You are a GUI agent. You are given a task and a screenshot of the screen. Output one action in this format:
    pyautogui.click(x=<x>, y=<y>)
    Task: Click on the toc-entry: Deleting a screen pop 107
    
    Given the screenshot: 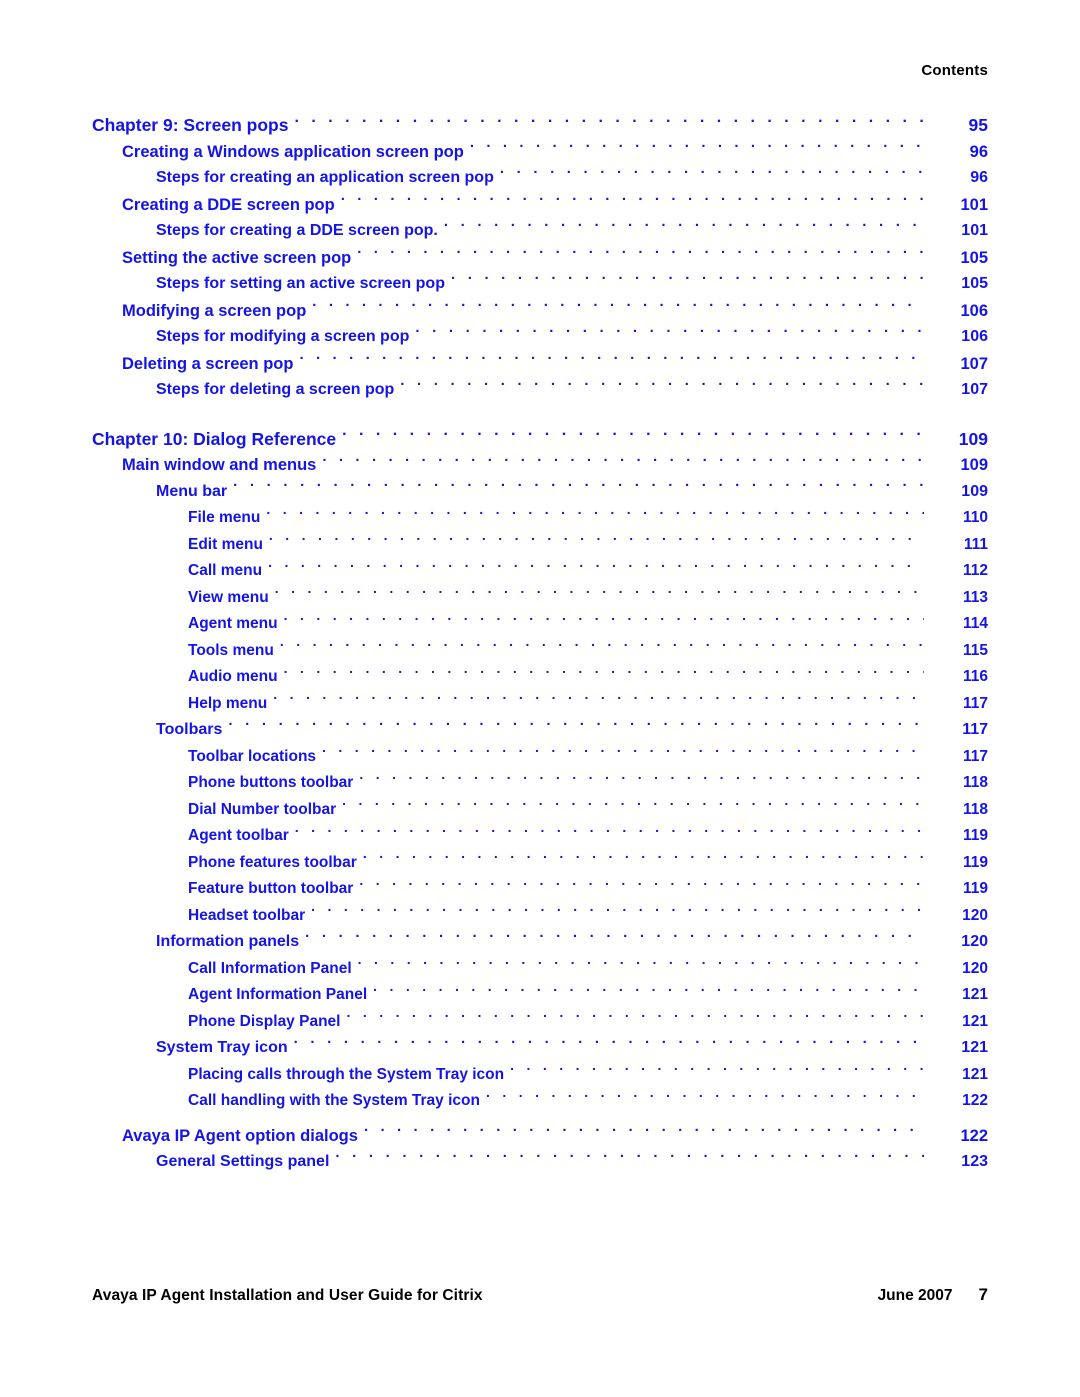 What is the action you would take?
    pyautogui.click(x=540, y=364)
    